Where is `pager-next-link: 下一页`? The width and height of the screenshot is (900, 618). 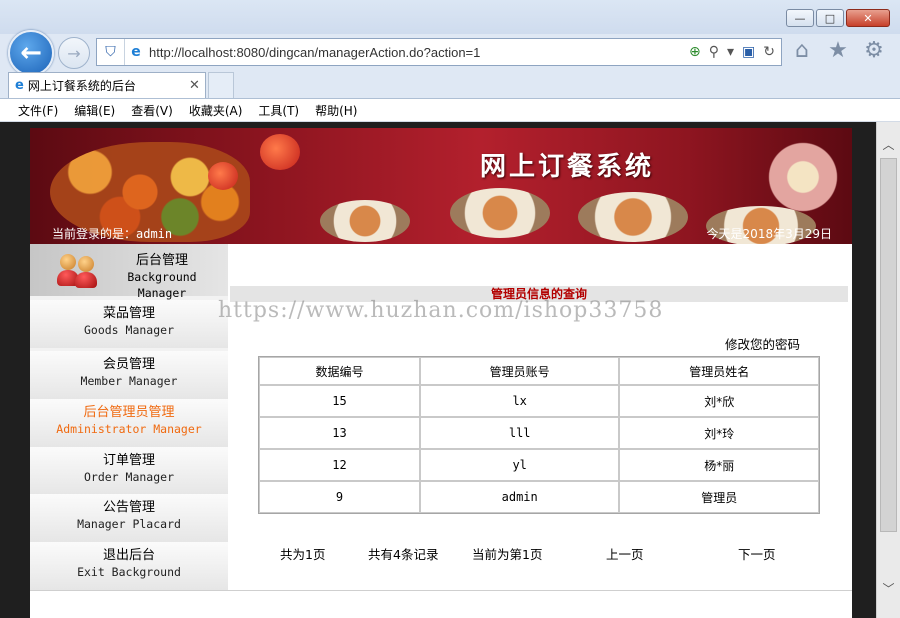
pager-next-link: 下一页 is located at coordinates (757, 553).